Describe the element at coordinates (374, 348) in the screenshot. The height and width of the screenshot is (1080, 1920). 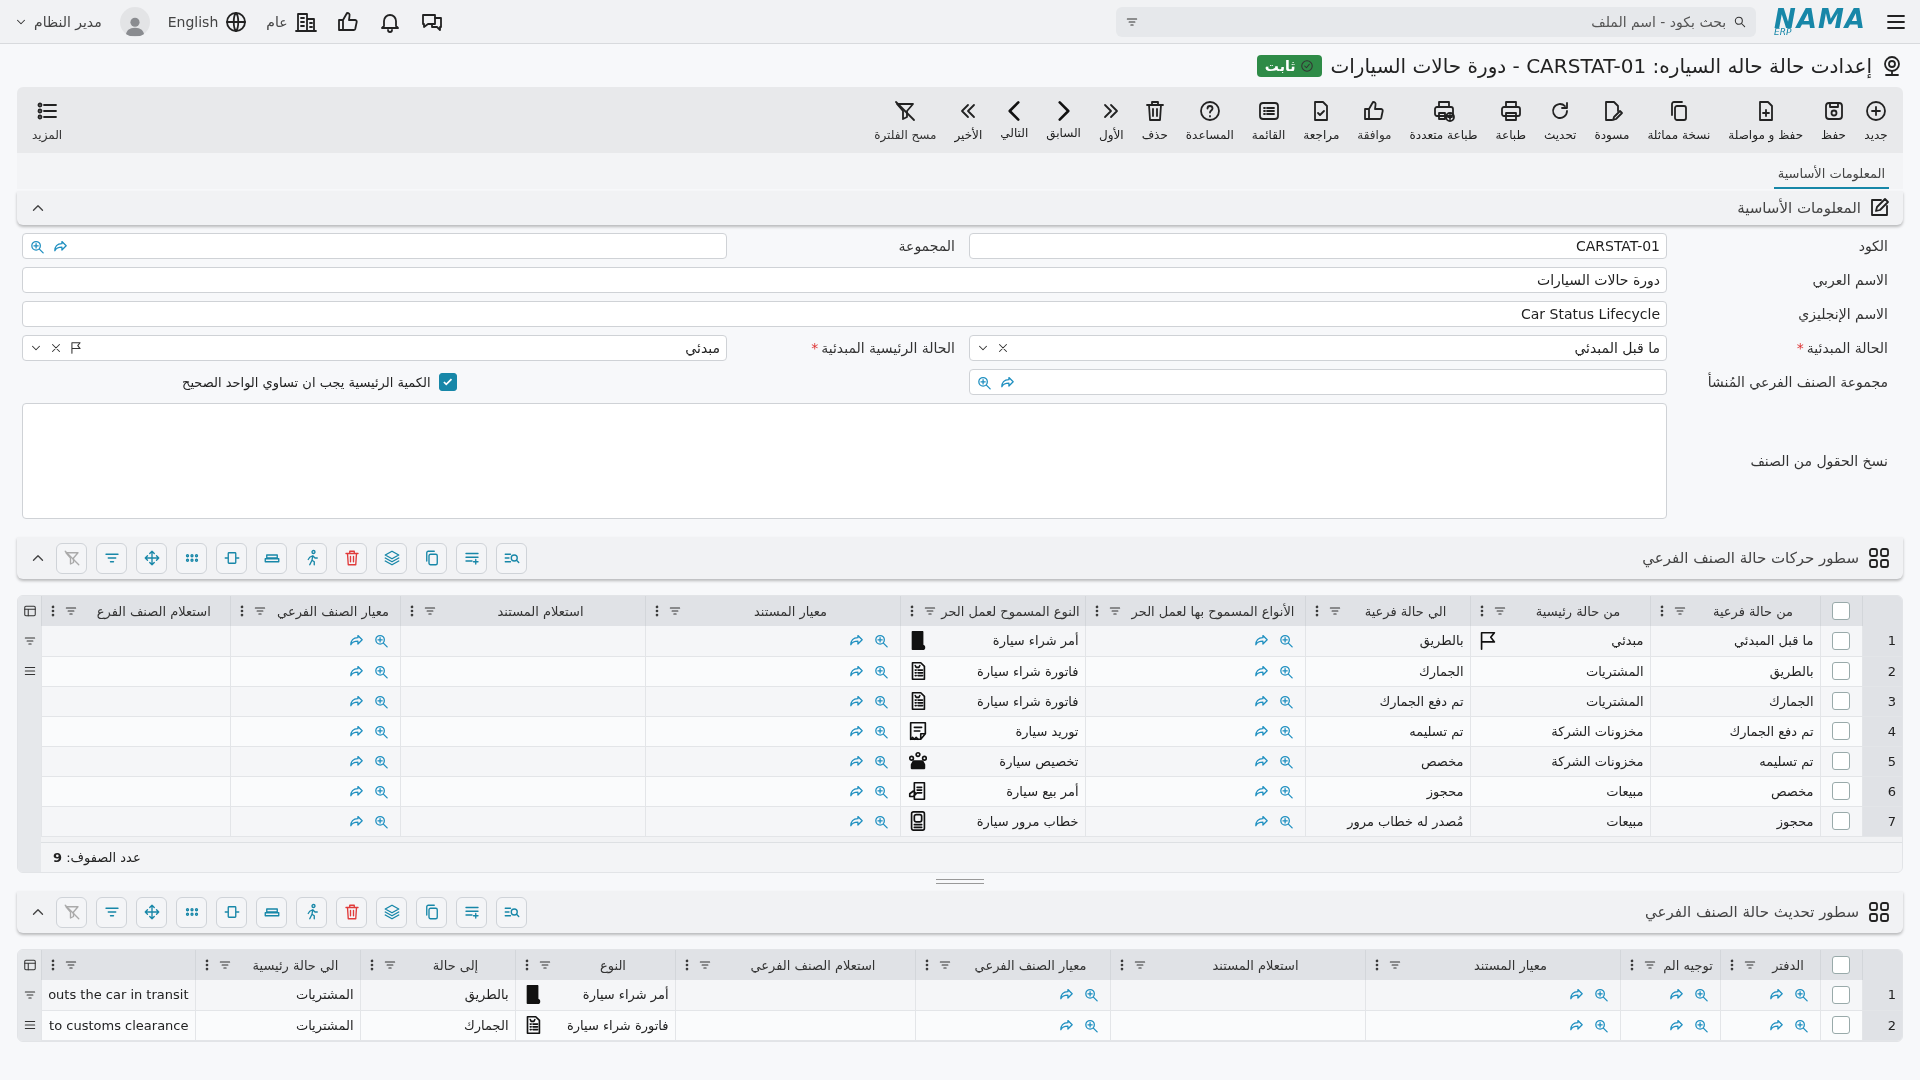
I see `select-field: مبدئي` at that location.